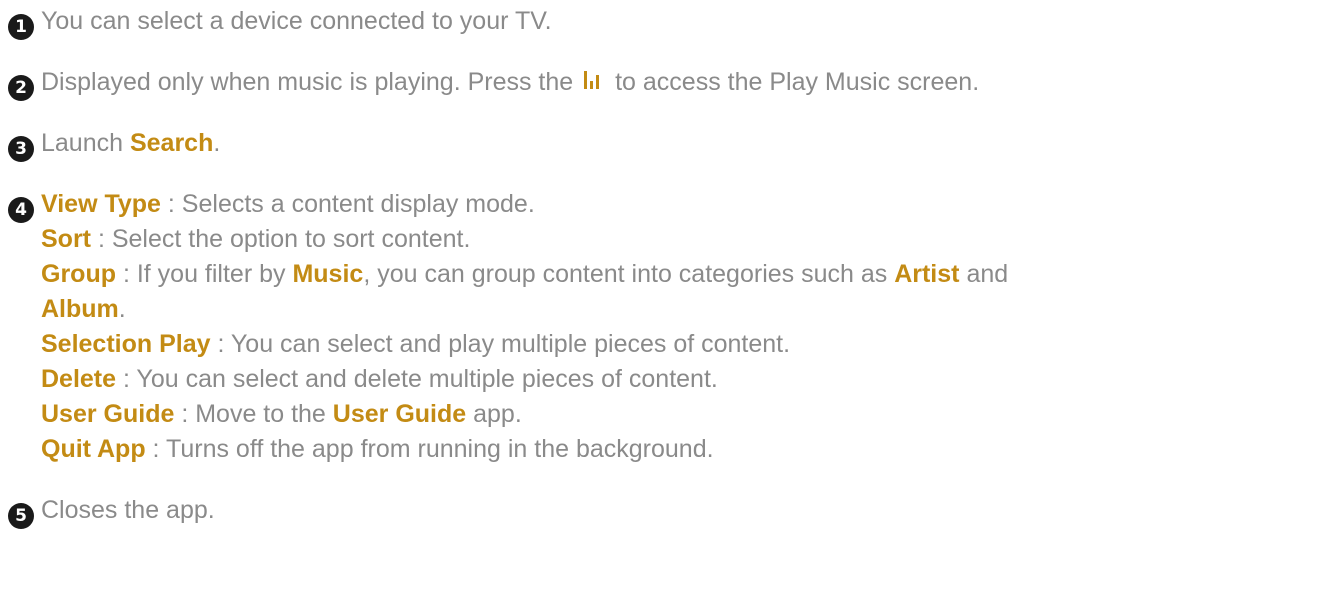 This screenshot has width=1323, height=591. Describe the element at coordinates (328, 274) in the screenshot. I see `keyword-music: Music` at that location.